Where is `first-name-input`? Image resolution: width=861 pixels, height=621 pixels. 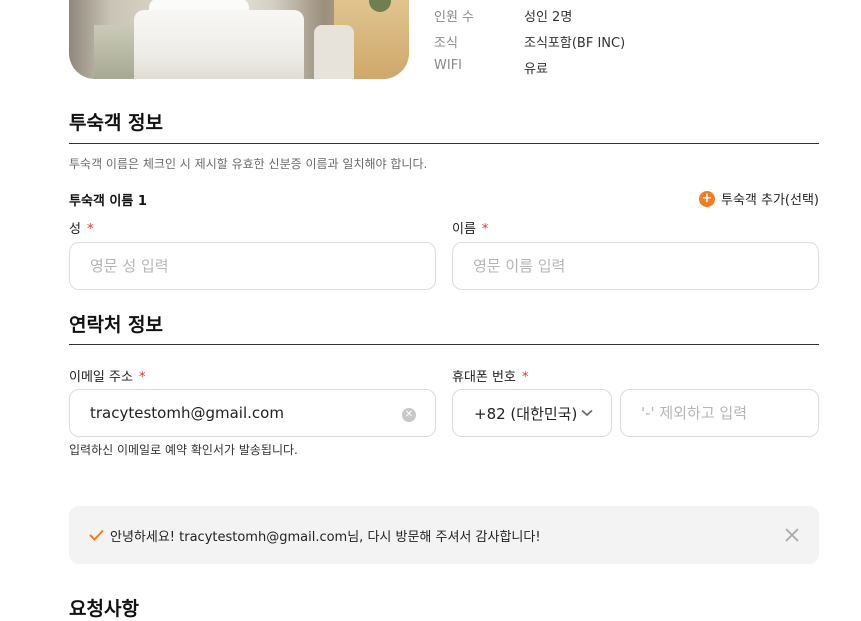 first-name-input is located at coordinates (635, 266).